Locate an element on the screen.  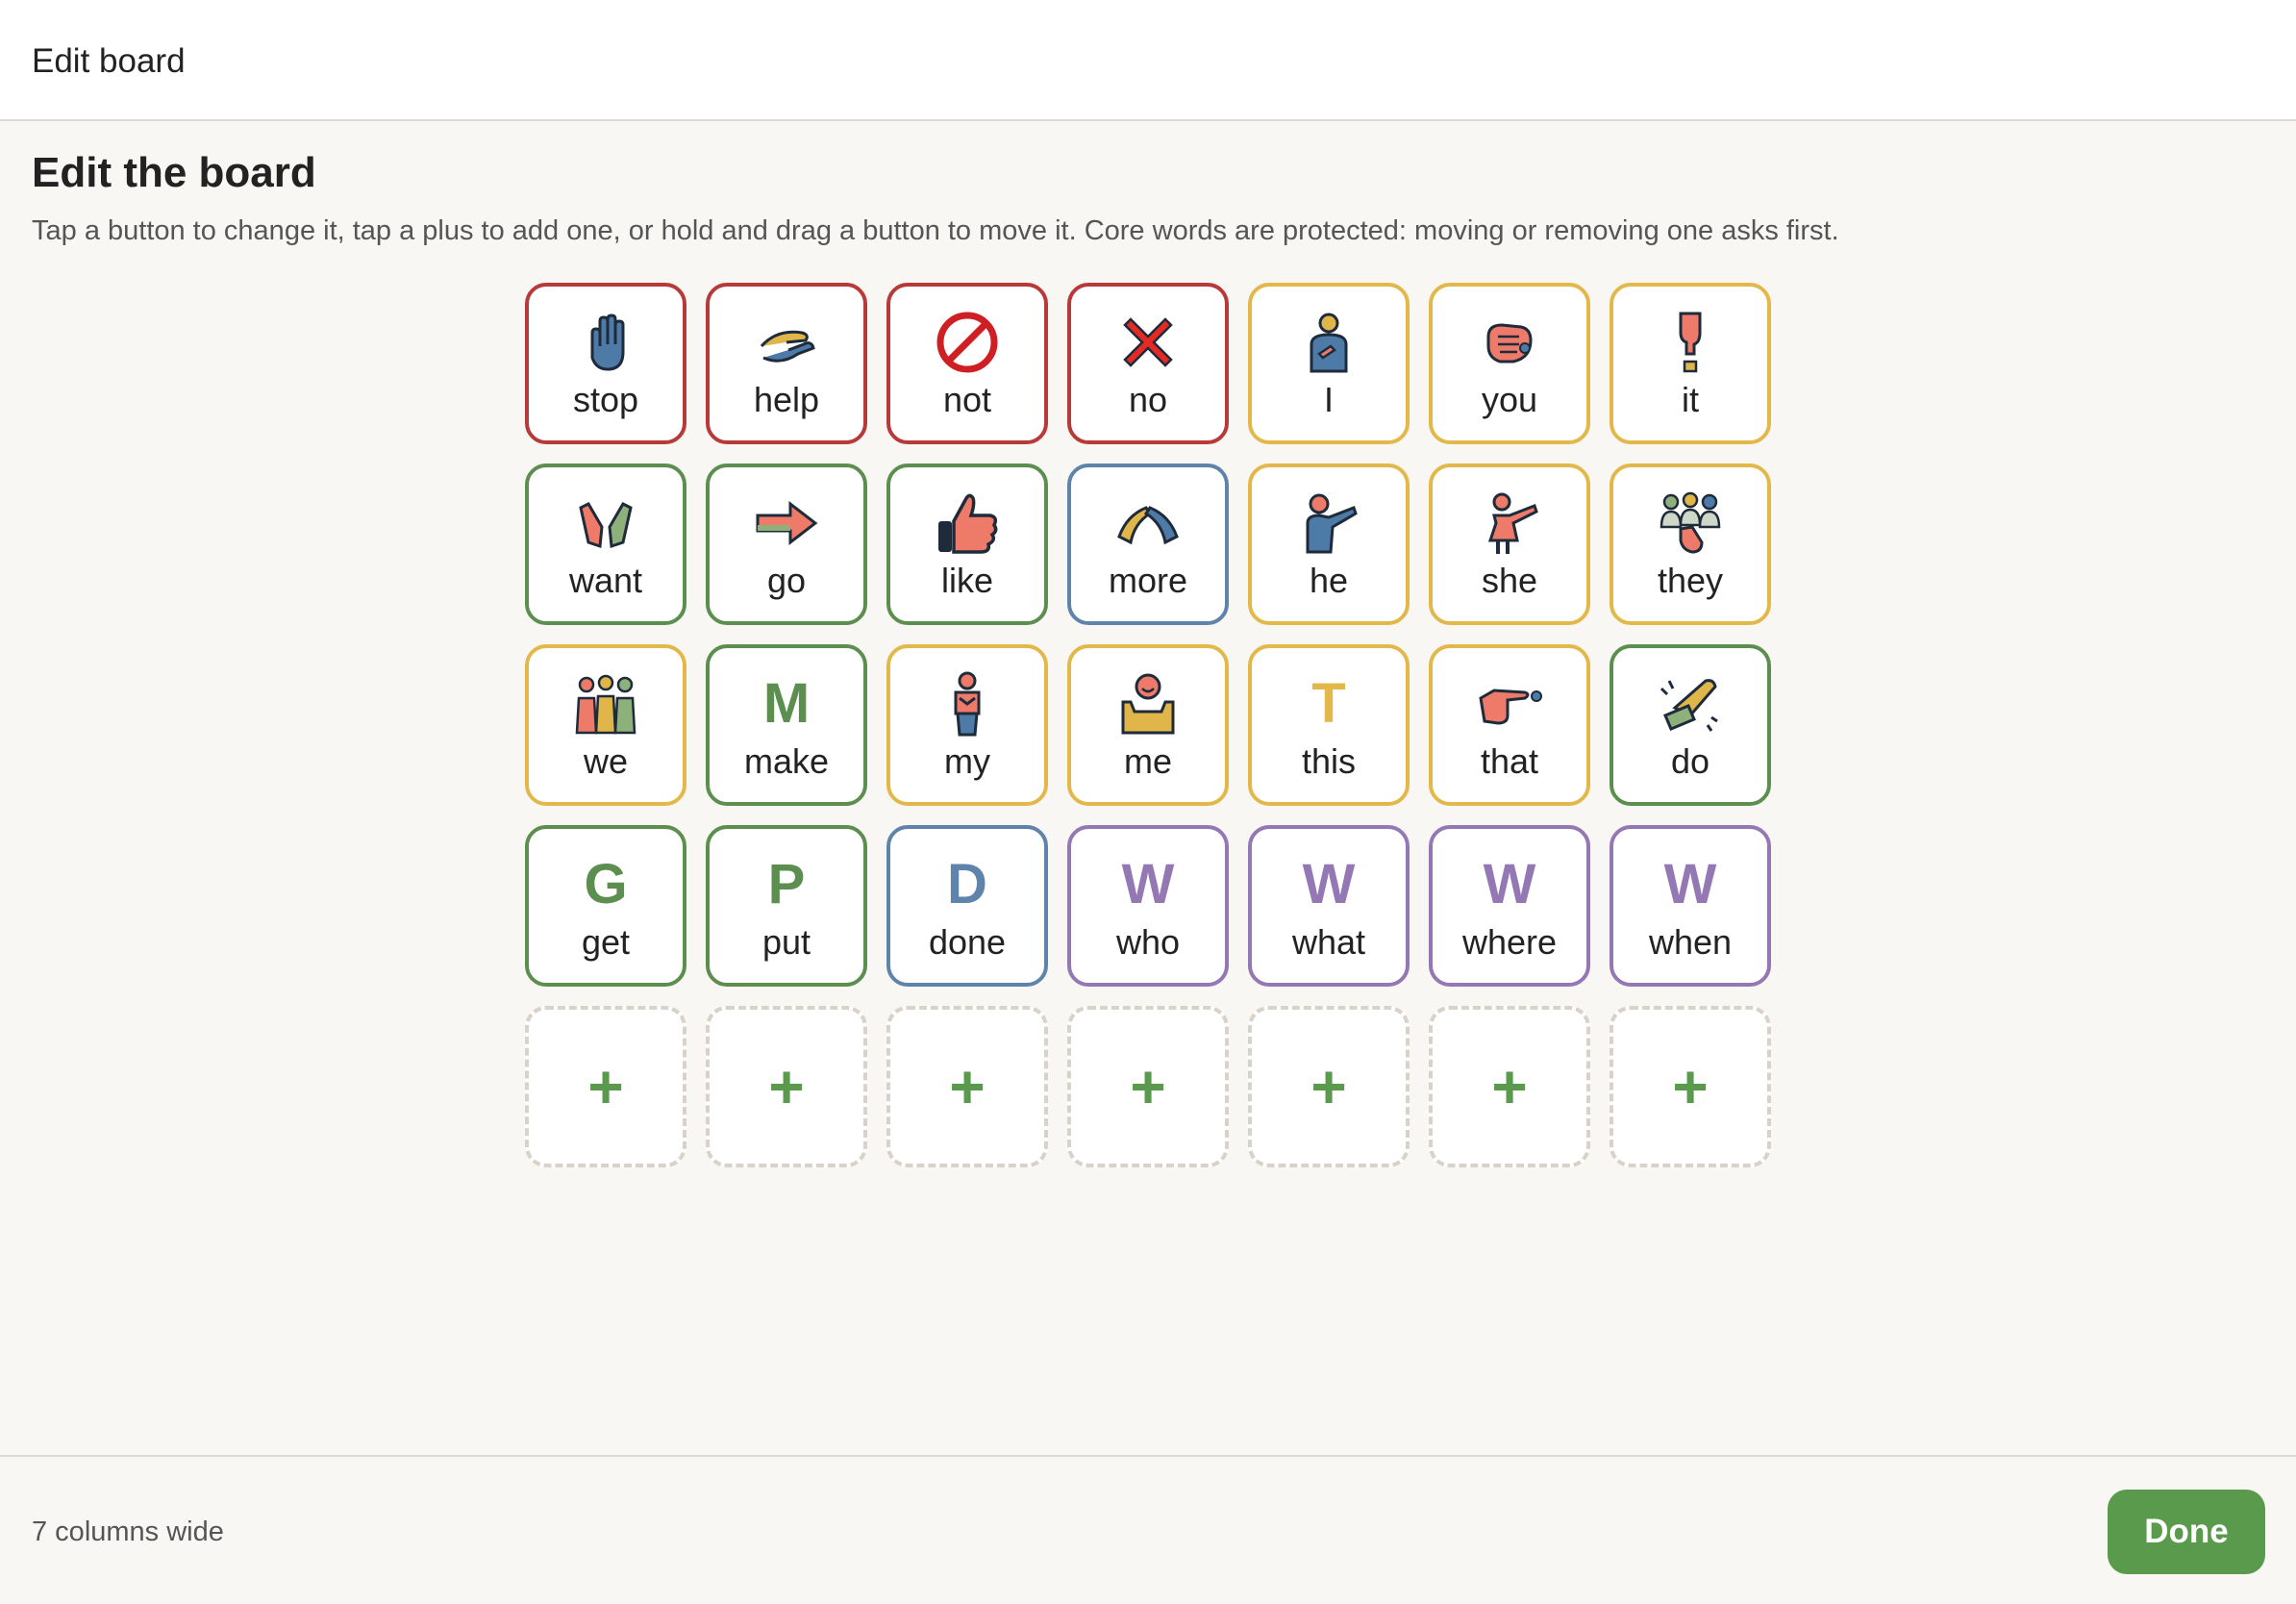
board-button-label: get is located at coordinates (606, 942).